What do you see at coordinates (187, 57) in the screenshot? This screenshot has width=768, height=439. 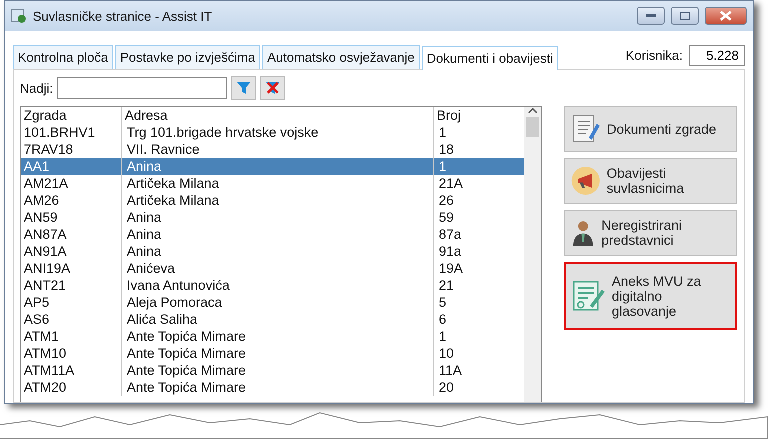 I see `tab: Postavke po izvješćima` at bounding box center [187, 57].